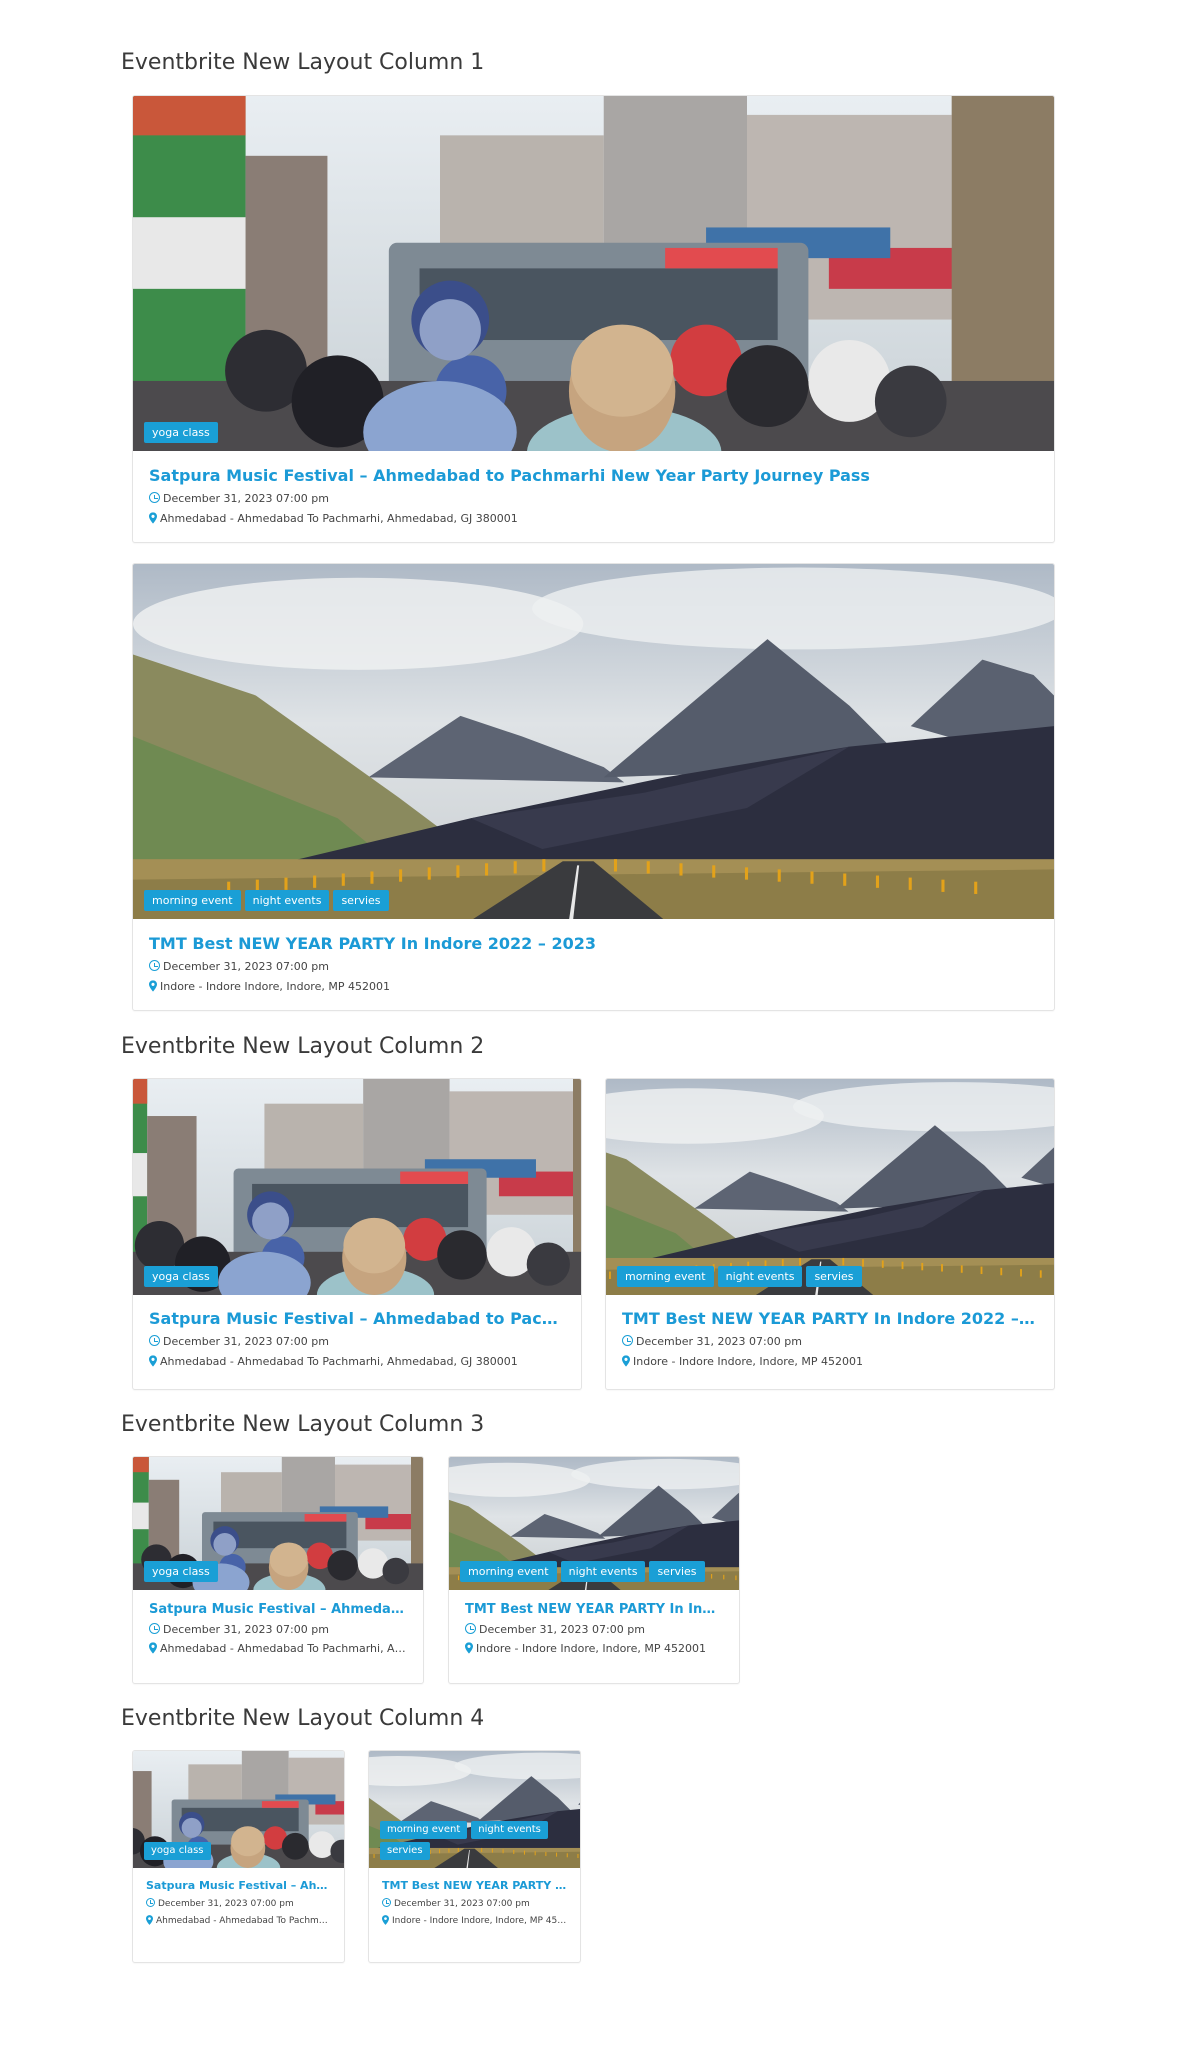  I want to click on section-heading: Eventbrite New Layout Column 1, so click(303, 62).